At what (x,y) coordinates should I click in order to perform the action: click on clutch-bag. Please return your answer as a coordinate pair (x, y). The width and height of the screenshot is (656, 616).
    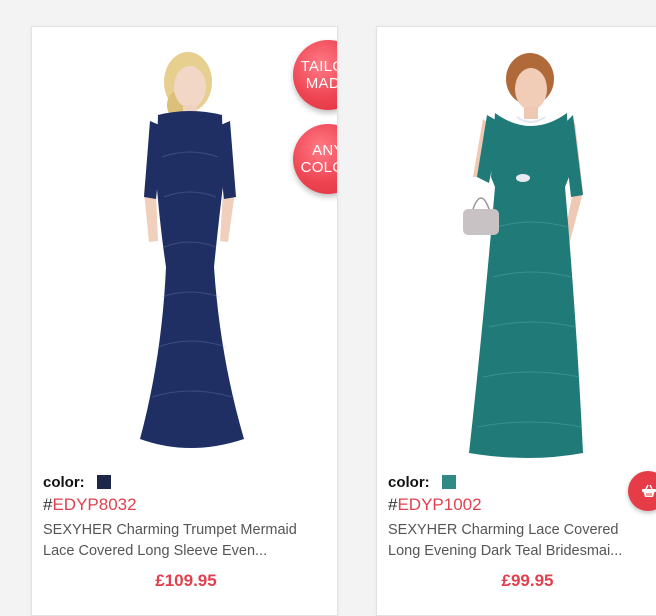
    Looking at the image, I should click on (481, 222).